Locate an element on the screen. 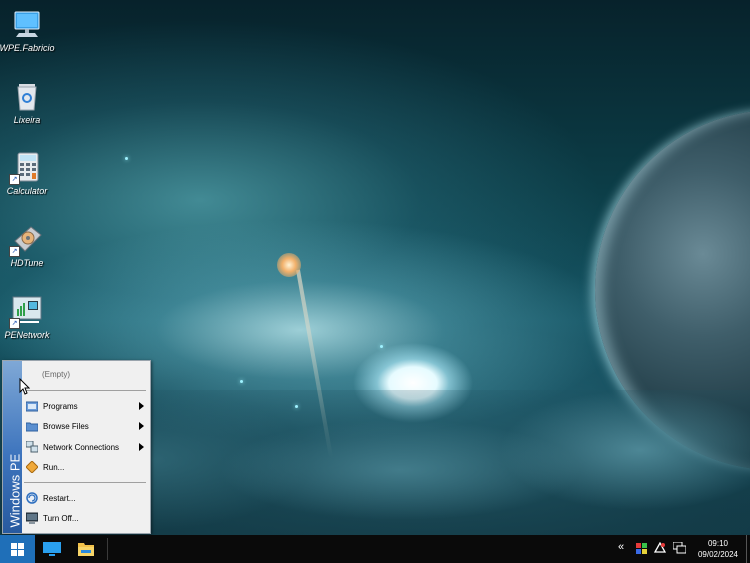 The height and width of the screenshot is (563, 750). desktop-icon-calculator: ↗ Calculator is located at coordinates (31, 173).